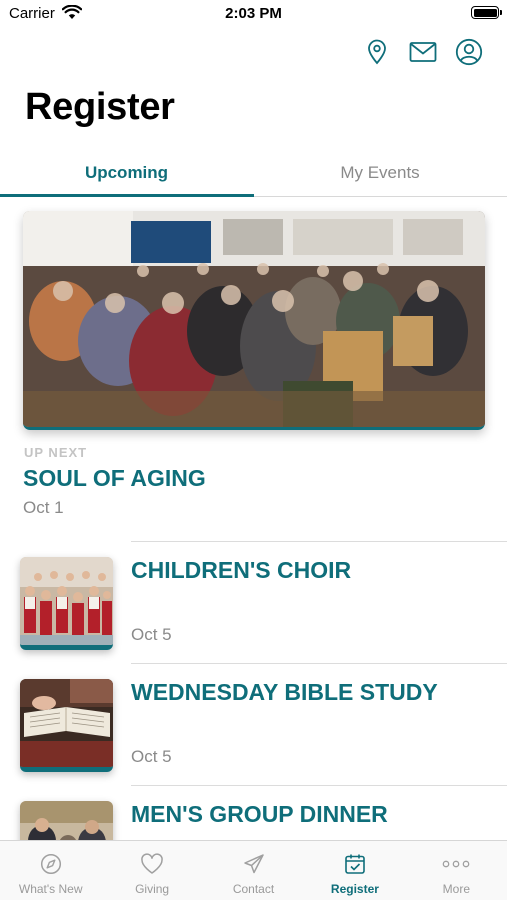  I want to click on event-title: MEN'S GROUP DINNER, so click(259, 814).